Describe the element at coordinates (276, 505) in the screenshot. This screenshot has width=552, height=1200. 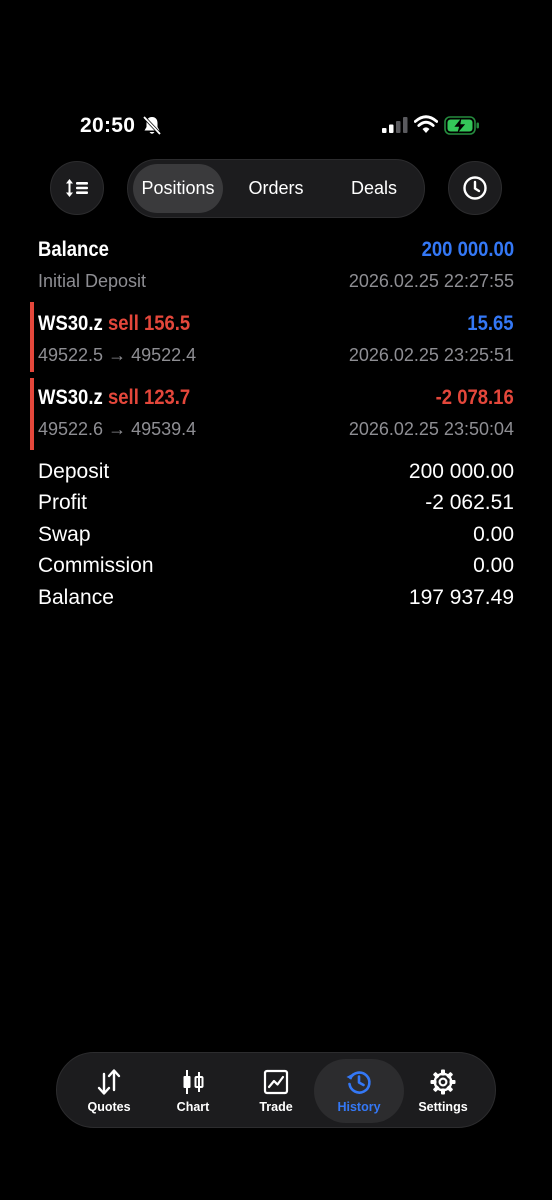
I see `summary-row-profit: Profit -2 062.51` at that location.